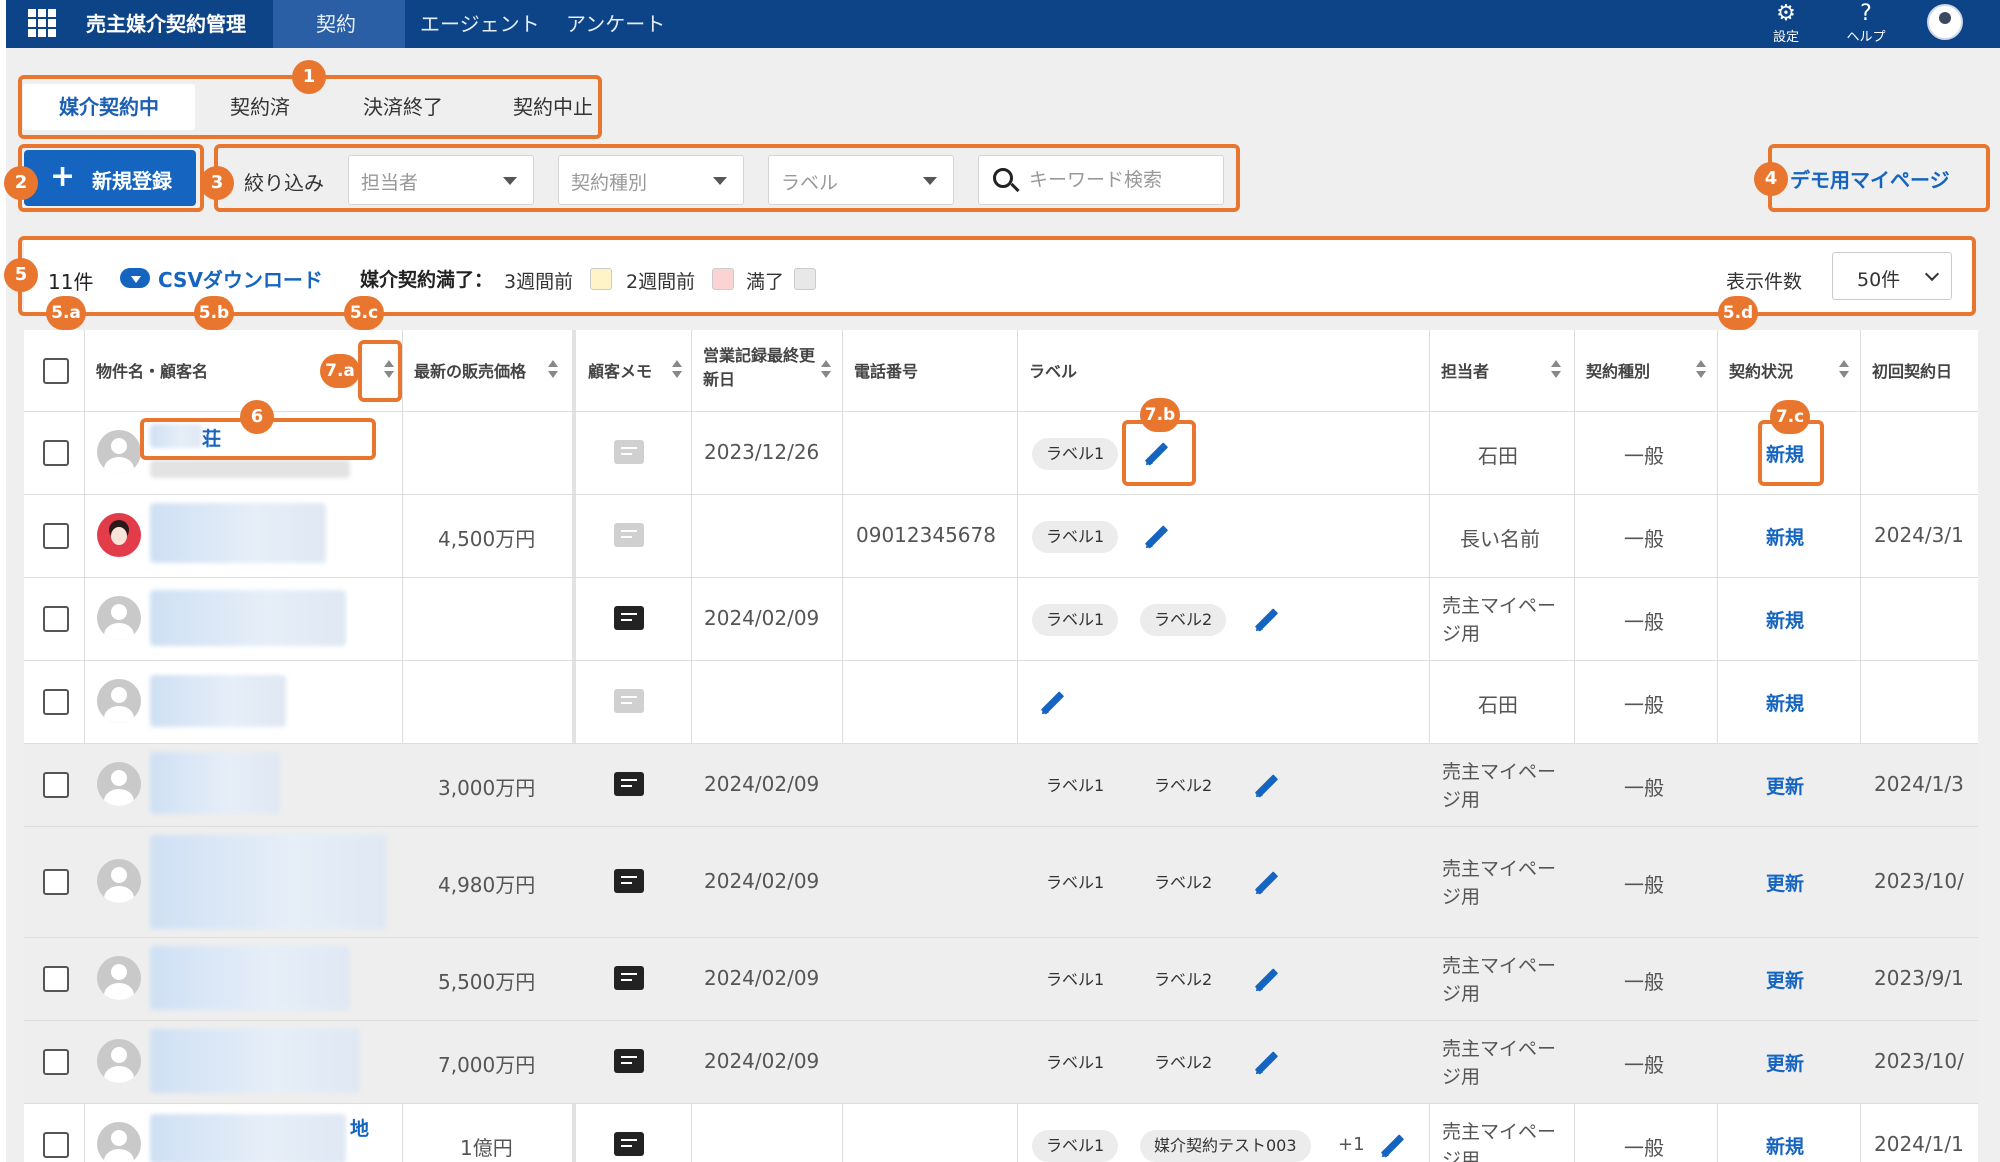 This screenshot has height=1162, width=2000. Describe the element at coordinates (42, 23) in the screenshot. I see `apps-grid-icon` at that location.